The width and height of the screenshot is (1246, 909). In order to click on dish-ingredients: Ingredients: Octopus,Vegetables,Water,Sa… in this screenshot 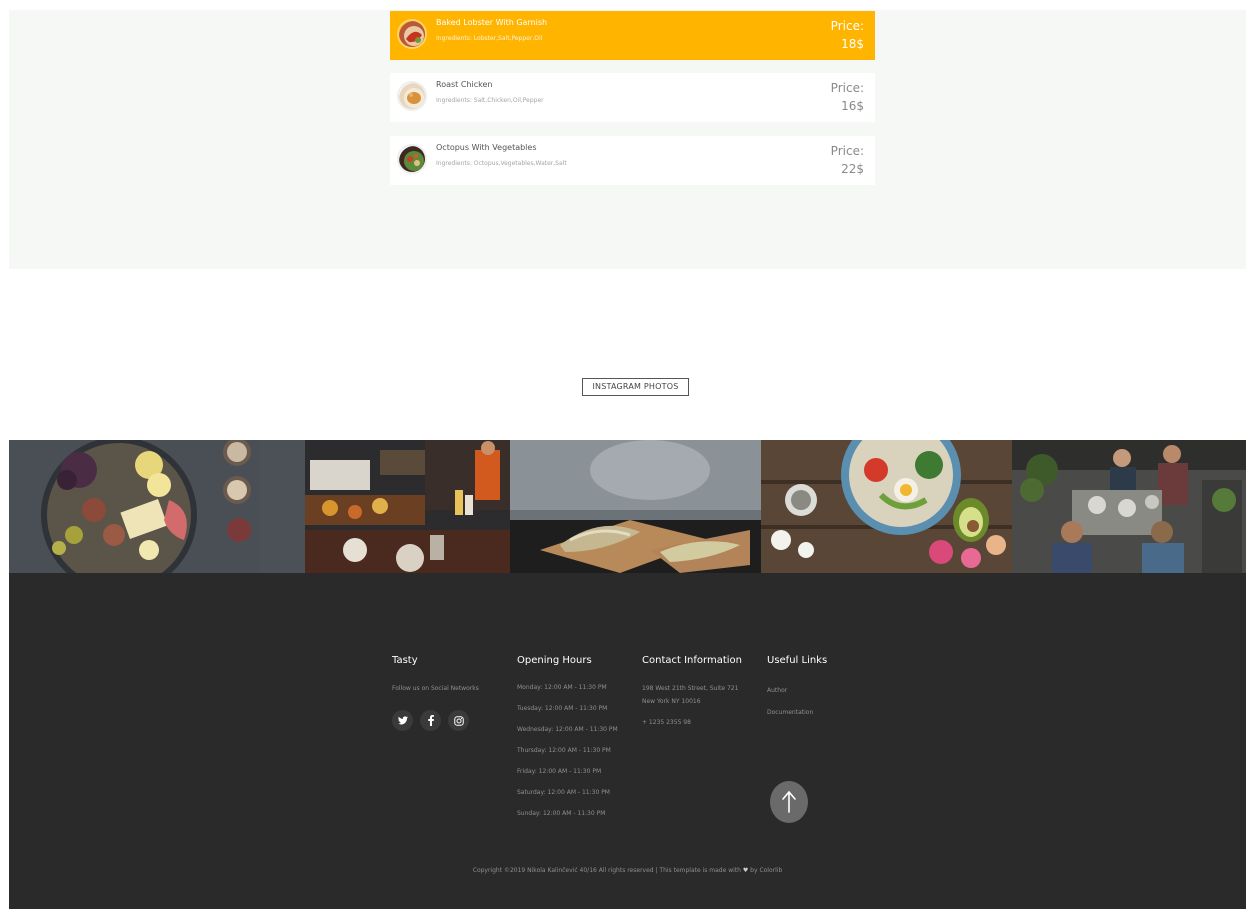, I will do `click(501, 163)`.